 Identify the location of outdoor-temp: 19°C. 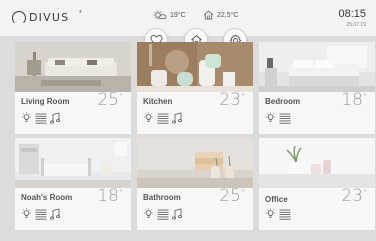
(178, 15).